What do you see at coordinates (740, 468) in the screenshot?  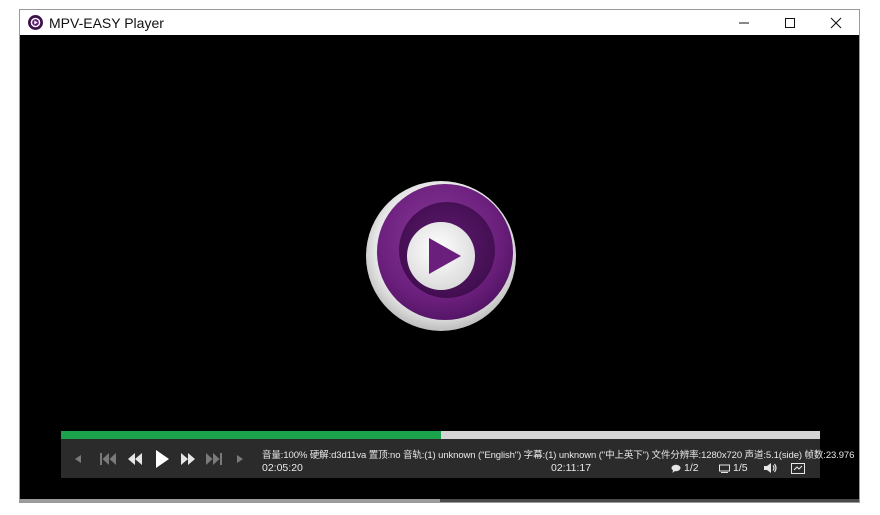 I see `audio-track-label: 1/5` at bounding box center [740, 468].